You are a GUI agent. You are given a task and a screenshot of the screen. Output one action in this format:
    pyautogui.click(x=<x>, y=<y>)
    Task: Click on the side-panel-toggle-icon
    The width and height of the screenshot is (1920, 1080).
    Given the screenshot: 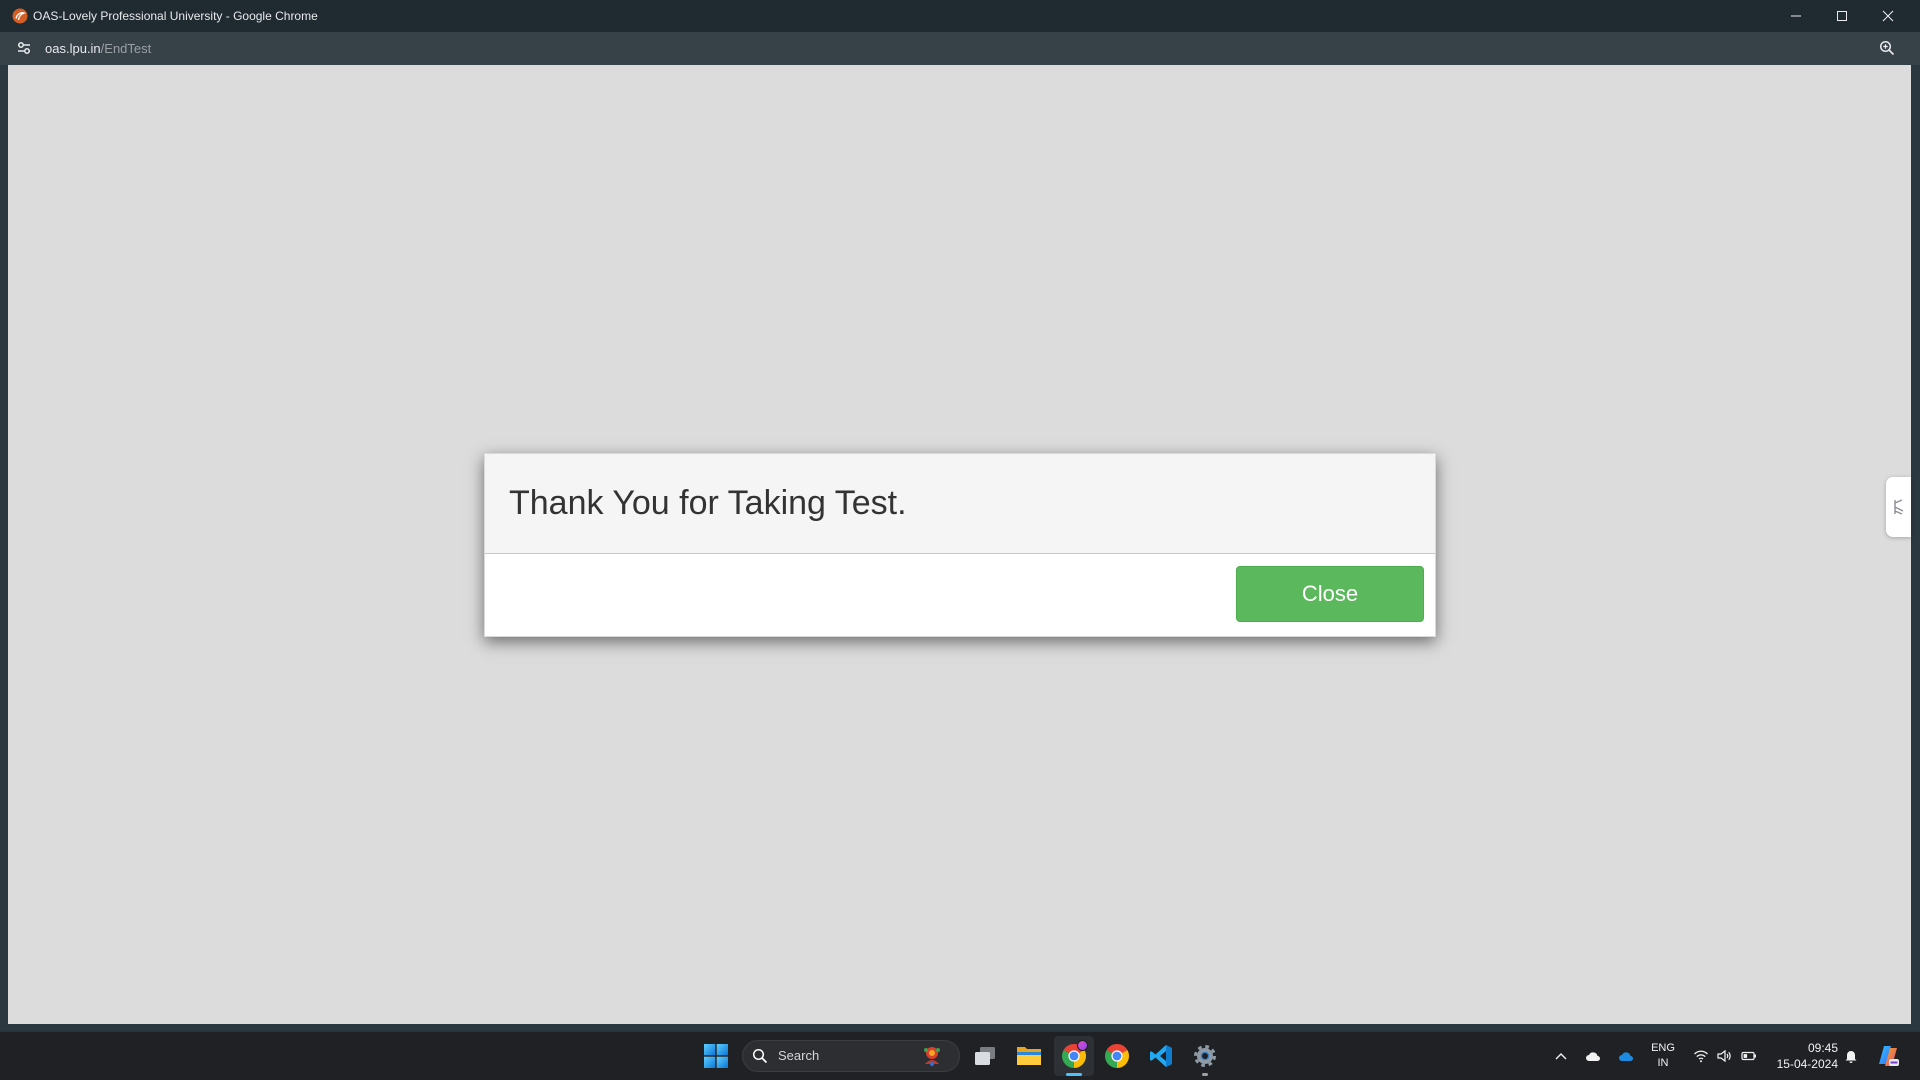 What is the action you would take?
    pyautogui.click(x=1898, y=507)
    